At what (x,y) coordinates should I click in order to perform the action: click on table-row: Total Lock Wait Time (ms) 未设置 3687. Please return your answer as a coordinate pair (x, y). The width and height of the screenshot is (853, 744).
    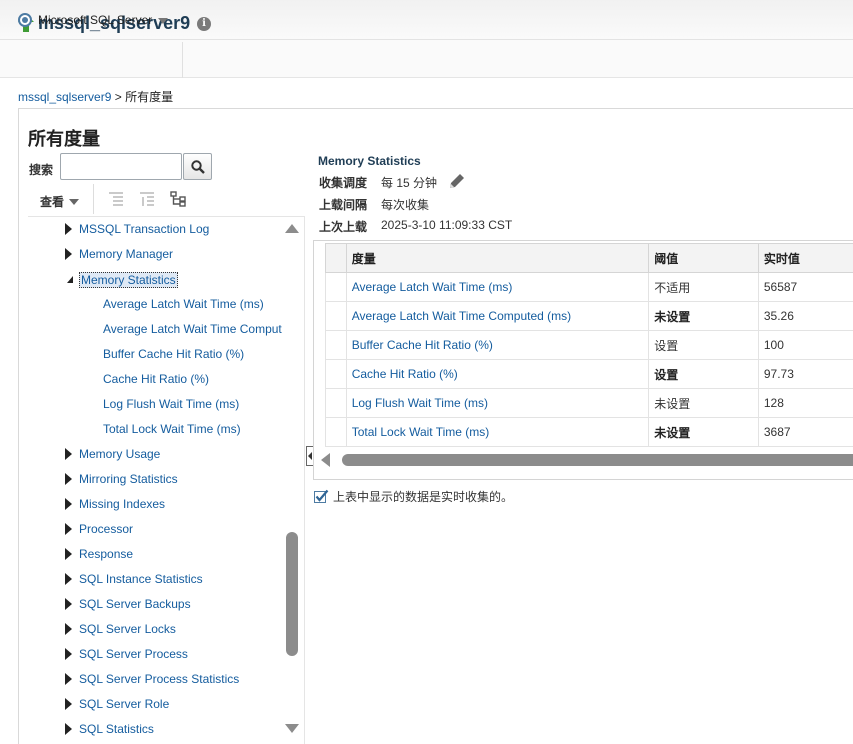
    Looking at the image, I should click on (589, 432).